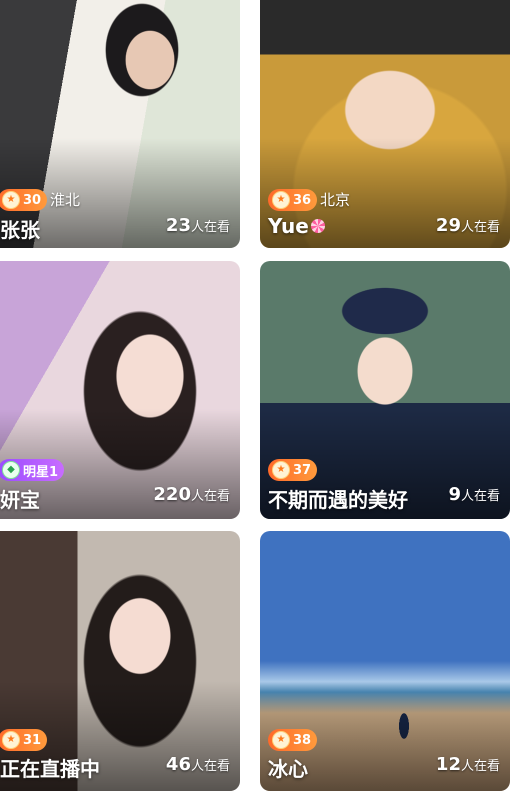 The image size is (512, 791). I want to click on streamer-name: 妍宝, so click(20, 500).